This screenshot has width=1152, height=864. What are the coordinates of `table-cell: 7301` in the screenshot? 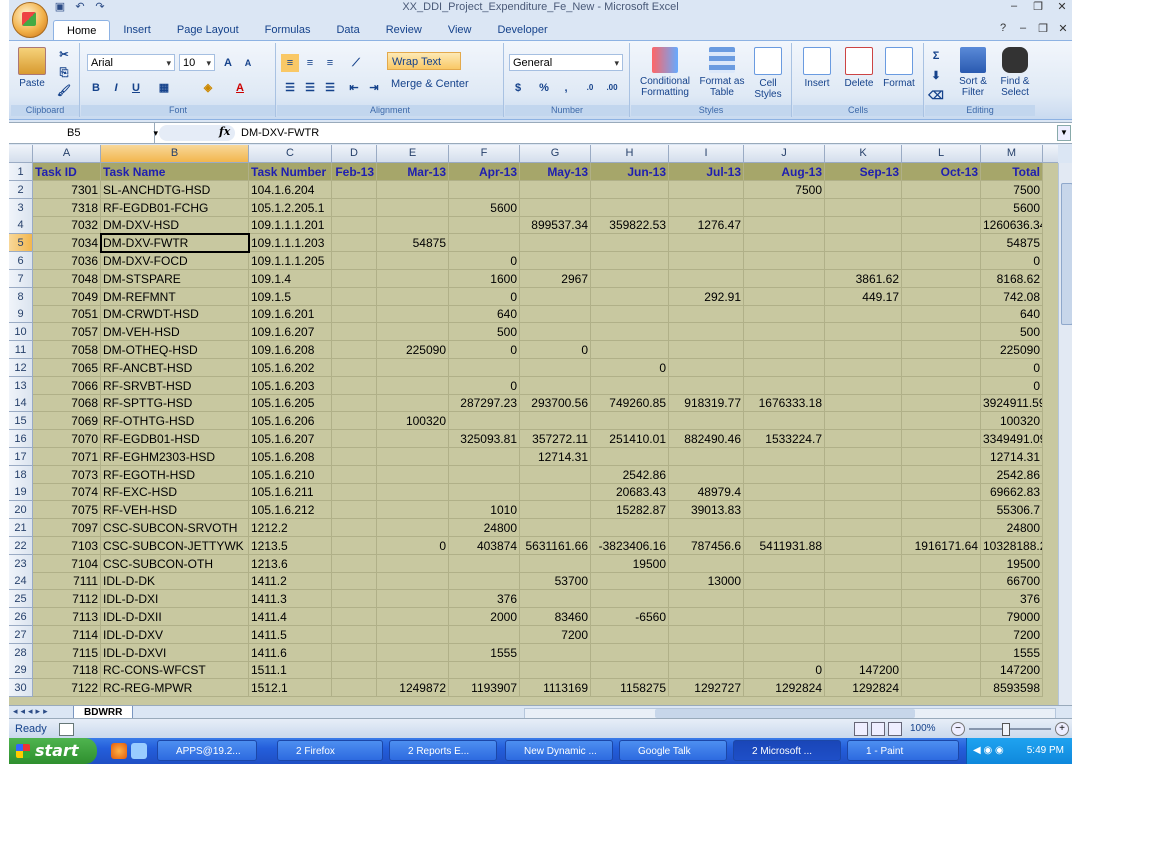 It's located at (67, 189).